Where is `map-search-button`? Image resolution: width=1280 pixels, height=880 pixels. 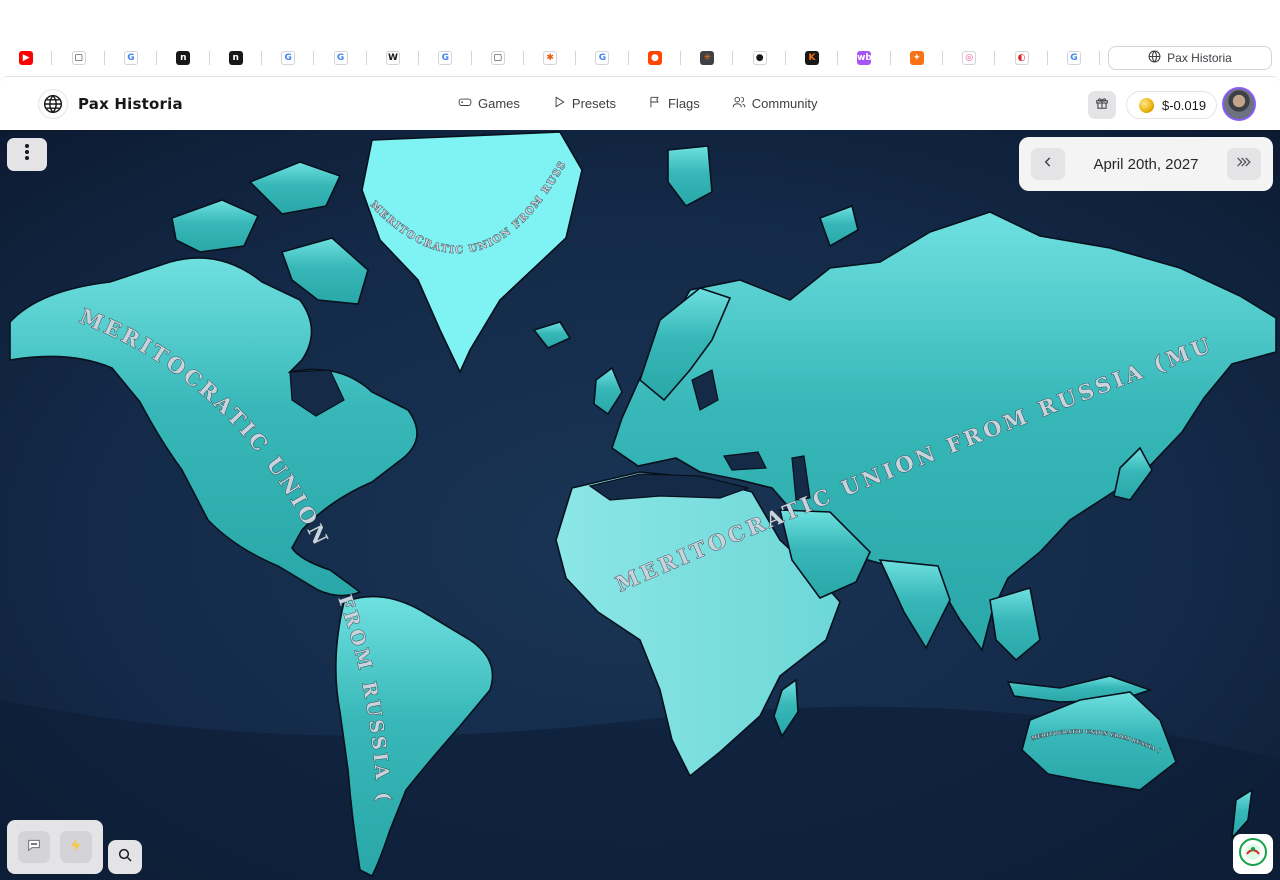 map-search-button is located at coordinates (125, 857).